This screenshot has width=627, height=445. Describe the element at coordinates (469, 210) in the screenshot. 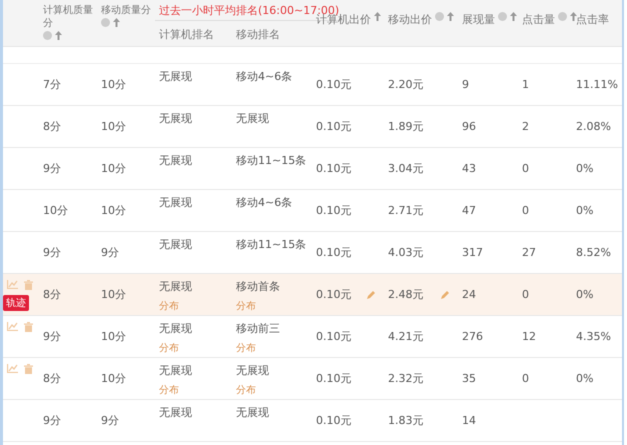

I see `table-cell: 47` at that location.